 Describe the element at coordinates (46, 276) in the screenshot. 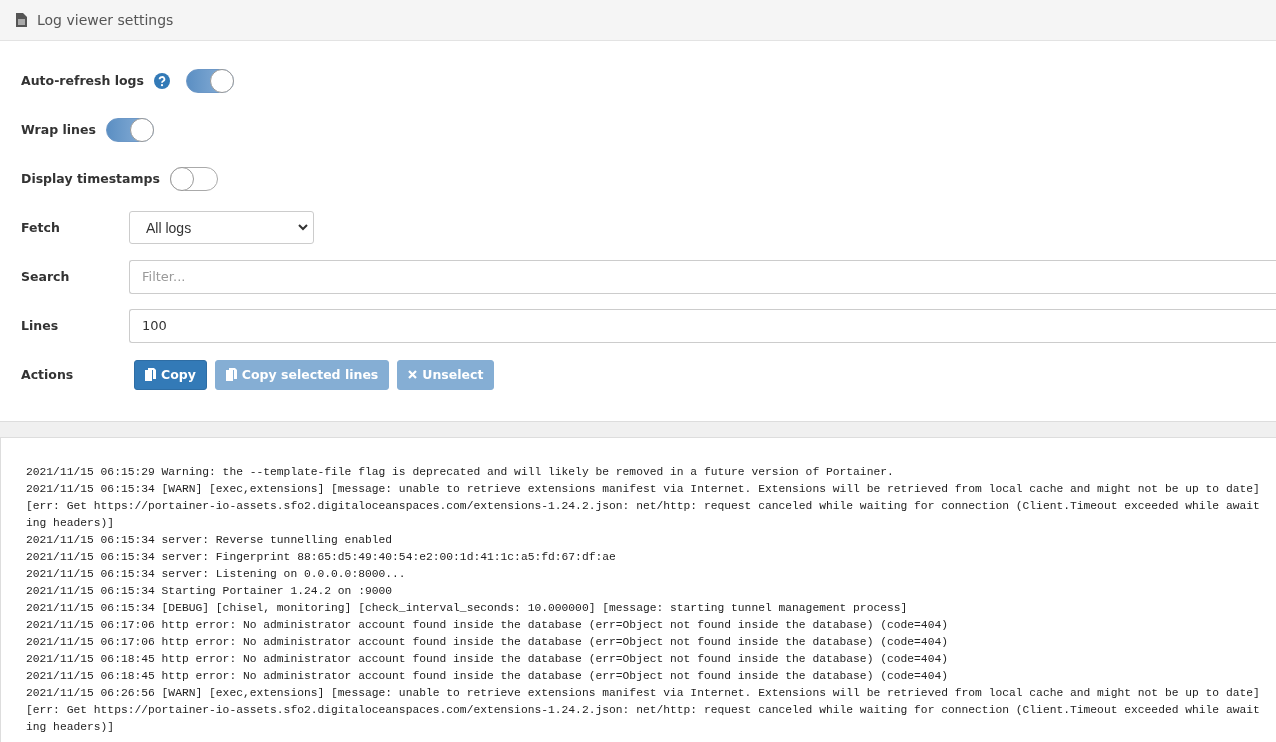

I see `setting-label: Search` at that location.